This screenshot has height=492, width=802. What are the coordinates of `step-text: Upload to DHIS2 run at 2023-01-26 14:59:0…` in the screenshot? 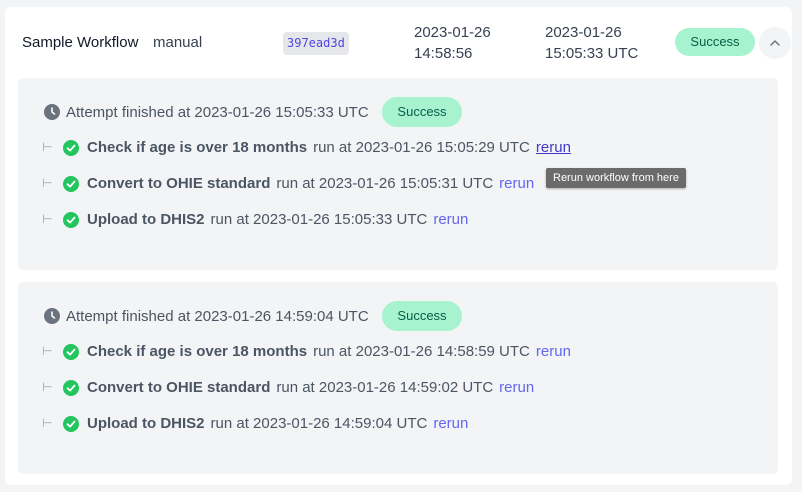 It's located at (277, 423).